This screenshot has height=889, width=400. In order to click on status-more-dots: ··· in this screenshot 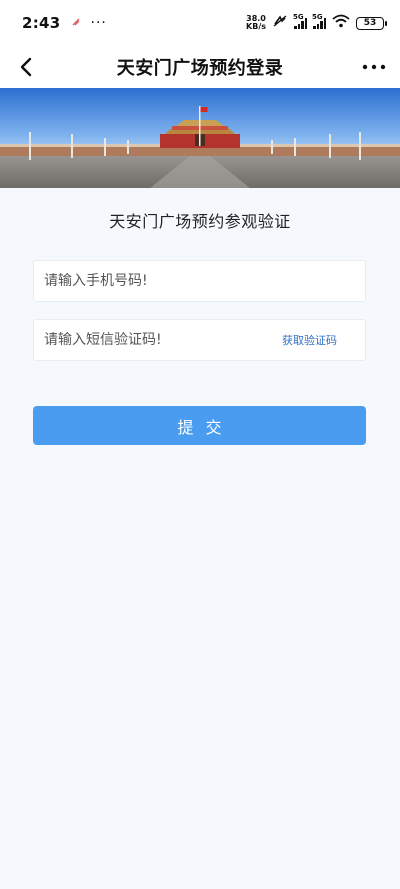, I will do `click(98, 23)`.